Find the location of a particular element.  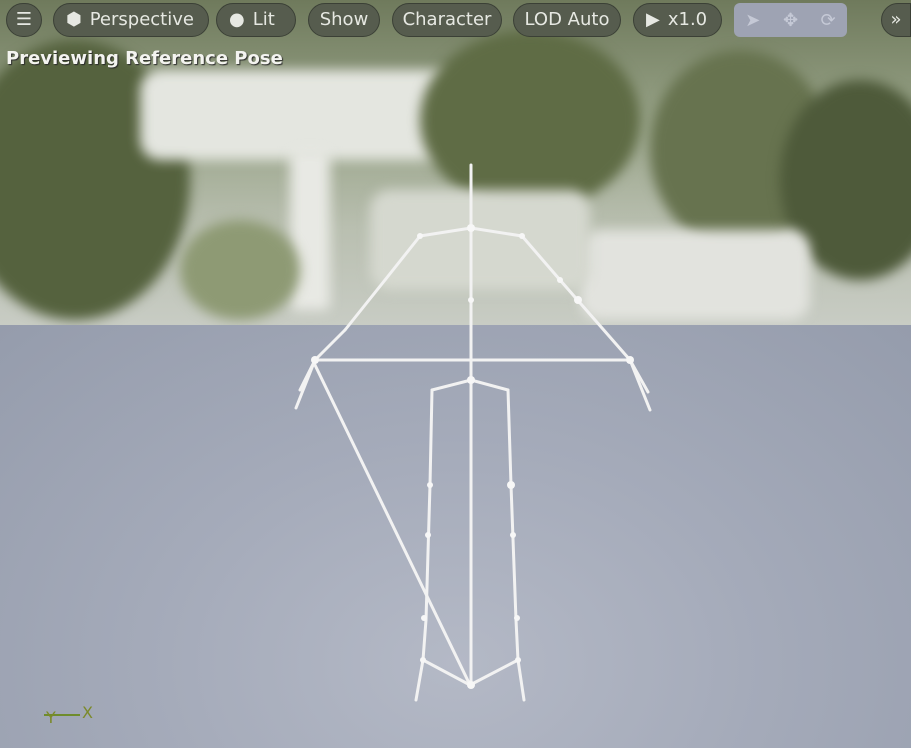

character-label: Character is located at coordinates (447, 19).